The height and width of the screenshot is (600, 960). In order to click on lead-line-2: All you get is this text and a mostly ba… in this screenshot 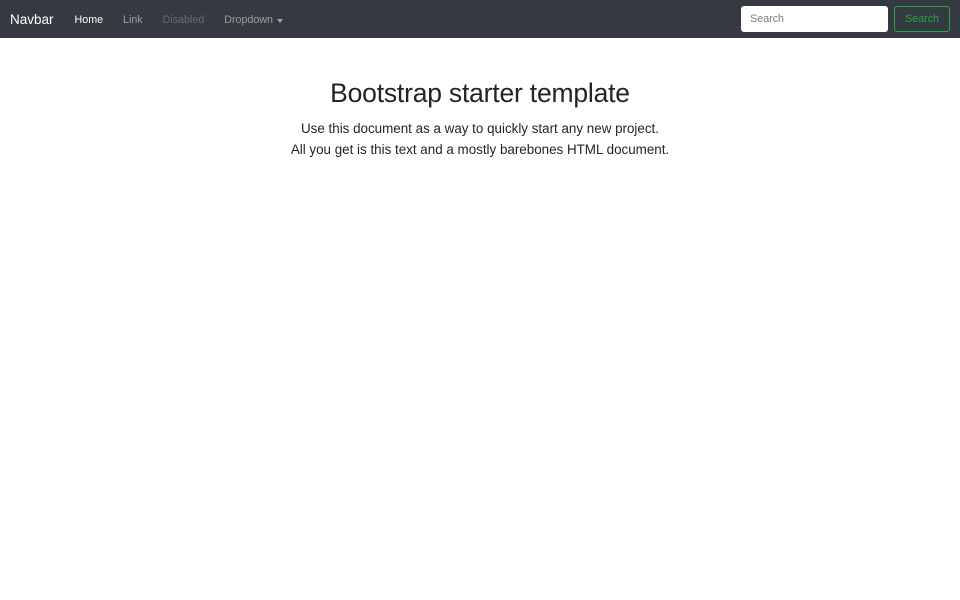, I will do `click(480, 149)`.